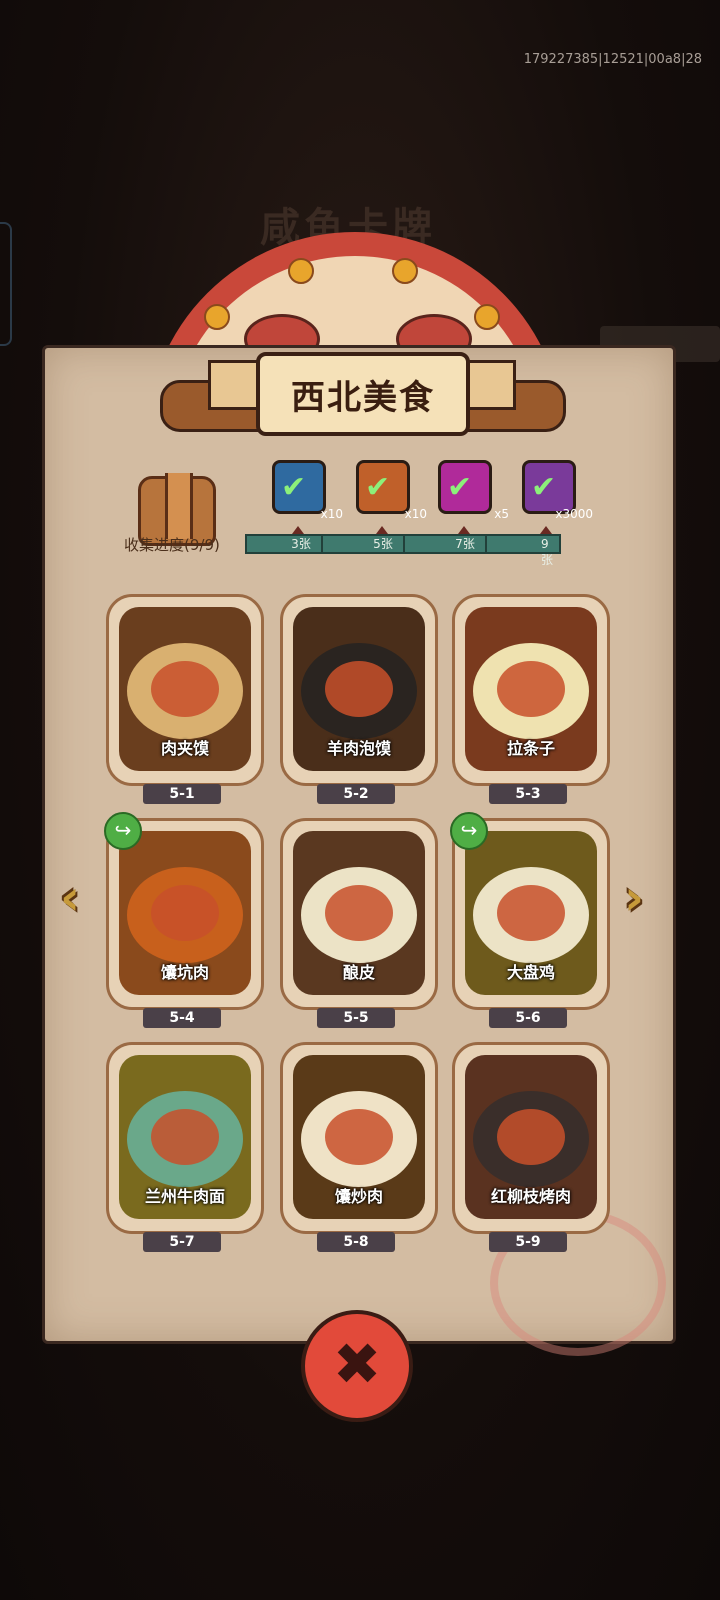 This screenshot has width=720, height=1600. Describe the element at coordinates (357, 1366) in the screenshot. I see `close-button: ✖` at that location.